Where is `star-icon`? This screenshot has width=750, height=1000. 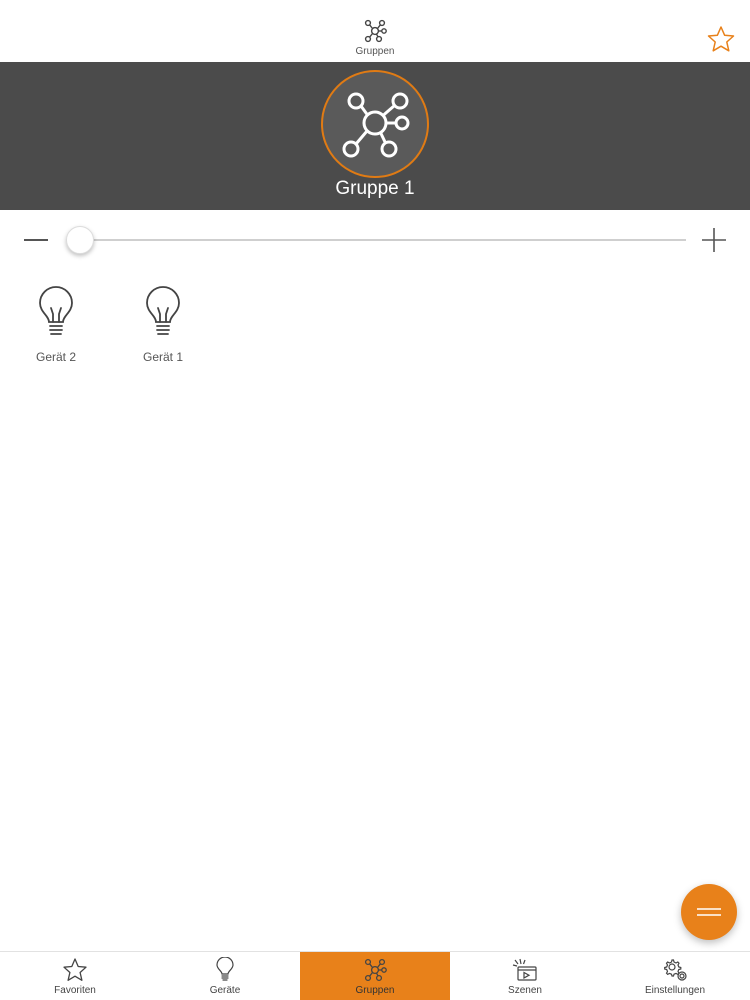
star-icon is located at coordinates (75, 969).